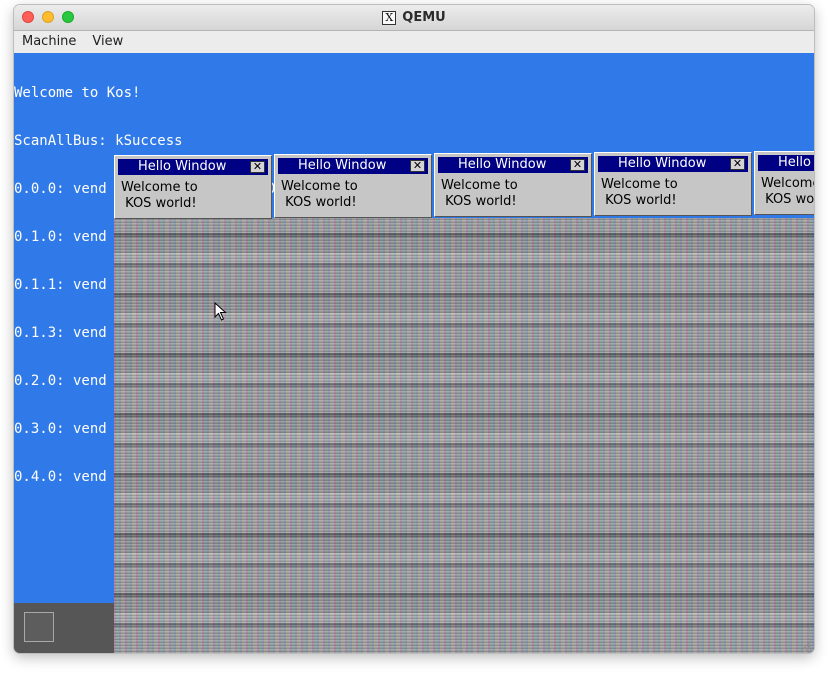 The height and width of the screenshot is (675, 828). I want to click on window-title-group: X QEMU, so click(414, 17).